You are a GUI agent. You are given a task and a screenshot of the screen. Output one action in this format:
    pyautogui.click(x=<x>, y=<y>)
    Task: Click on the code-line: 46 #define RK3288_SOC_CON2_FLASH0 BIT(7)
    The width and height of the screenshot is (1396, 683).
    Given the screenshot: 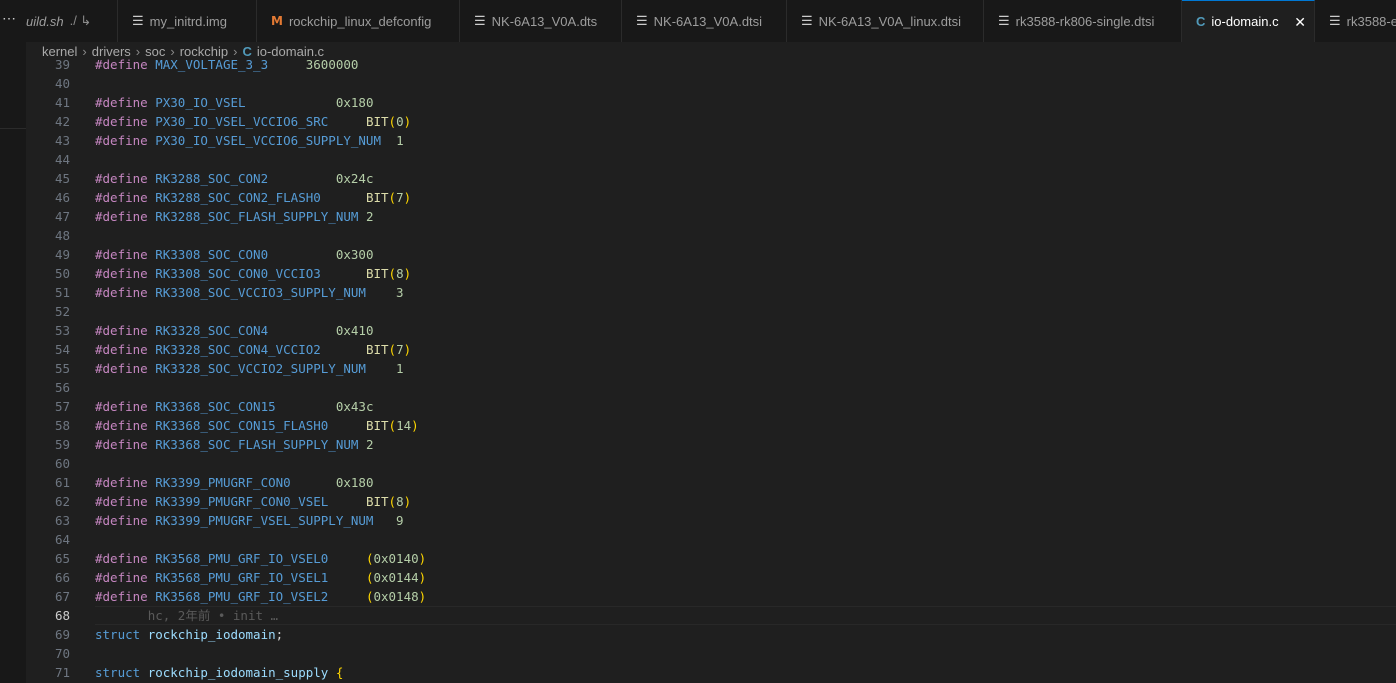 What is the action you would take?
    pyautogui.click(x=711, y=197)
    